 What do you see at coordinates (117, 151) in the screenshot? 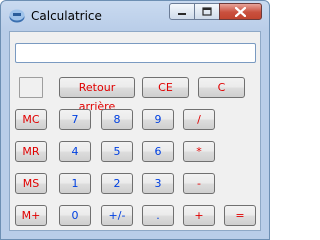
I see `digit-5-button: 5` at bounding box center [117, 151].